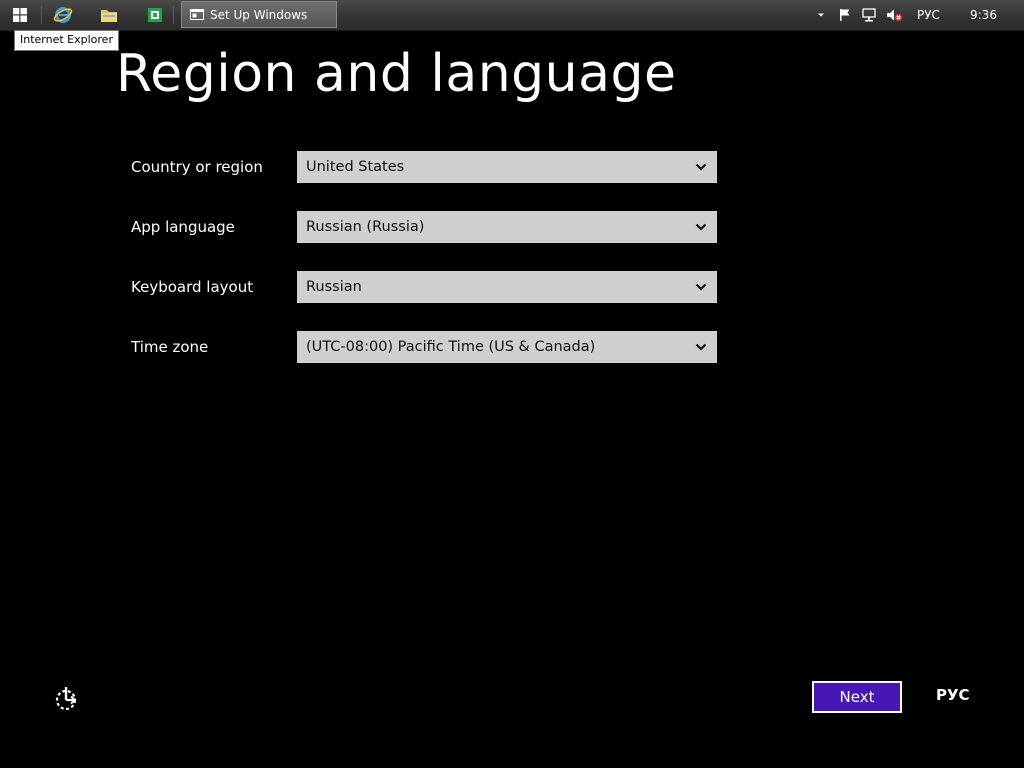 This screenshot has height=768, width=1024. I want to click on action-center-button, so click(845, 15).